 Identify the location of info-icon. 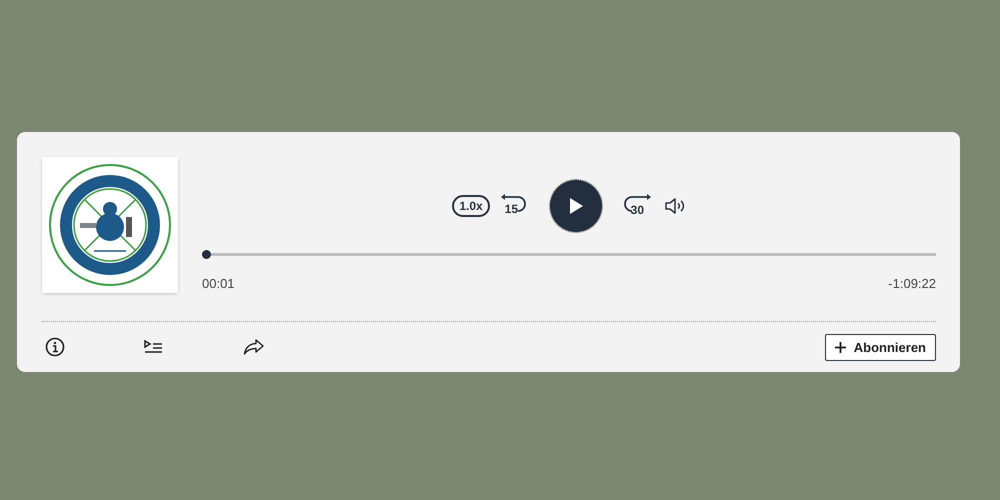
(55, 347).